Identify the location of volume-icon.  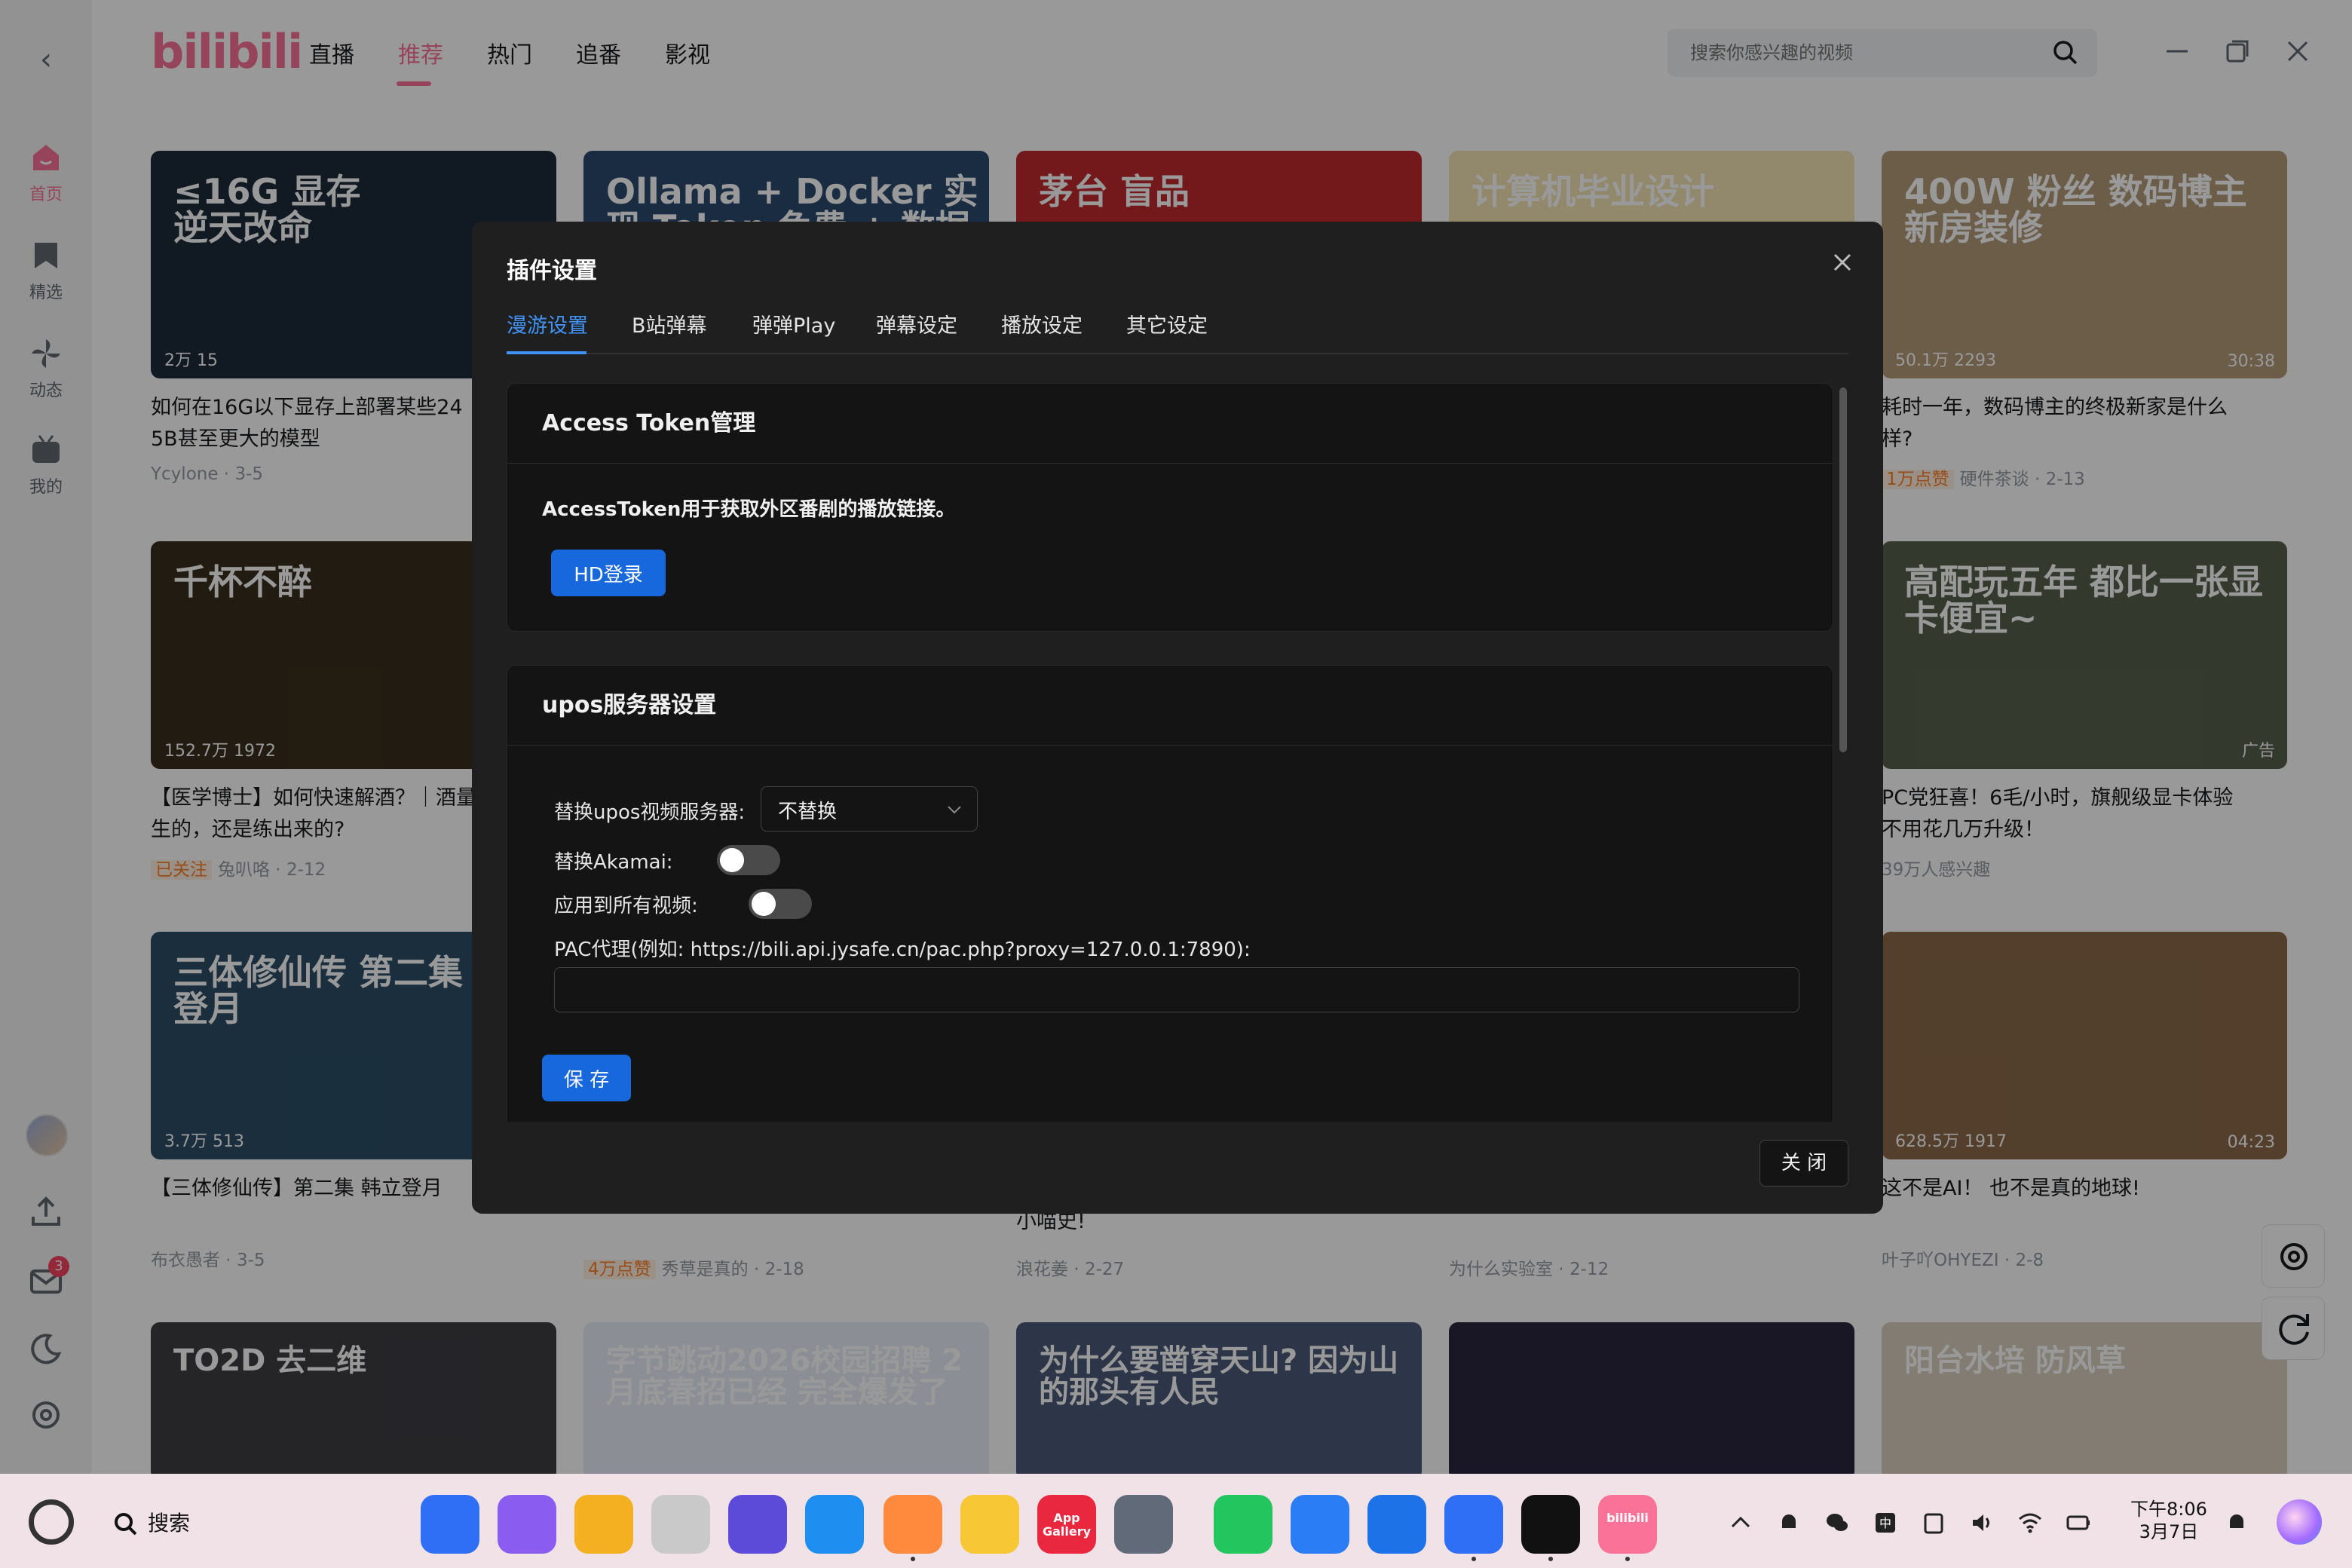
(1982, 1523).